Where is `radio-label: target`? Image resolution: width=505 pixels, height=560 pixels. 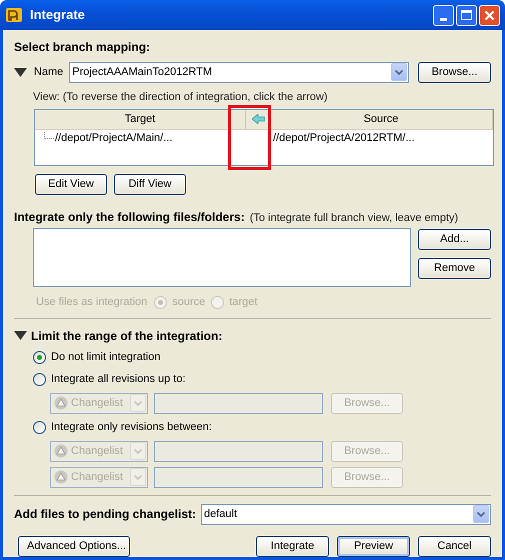 radio-label: target is located at coordinates (243, 302).